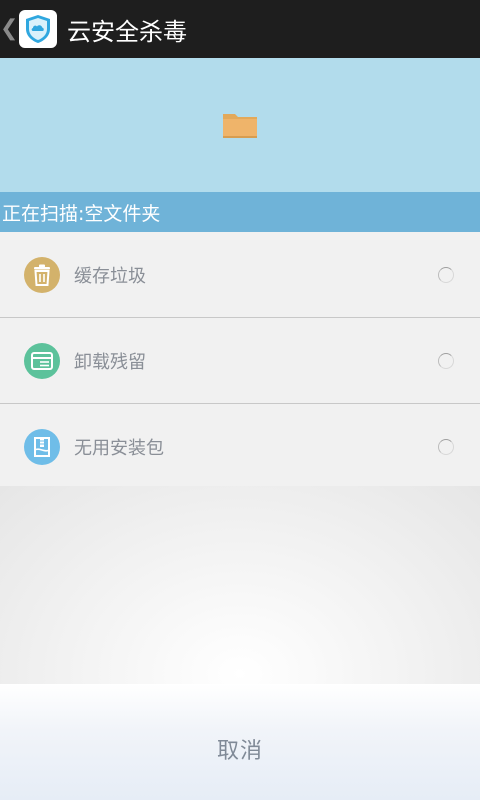  Describe the element at coordinates (38, 29) in the screenshot. I see `shield-cloud-icon` at that location.